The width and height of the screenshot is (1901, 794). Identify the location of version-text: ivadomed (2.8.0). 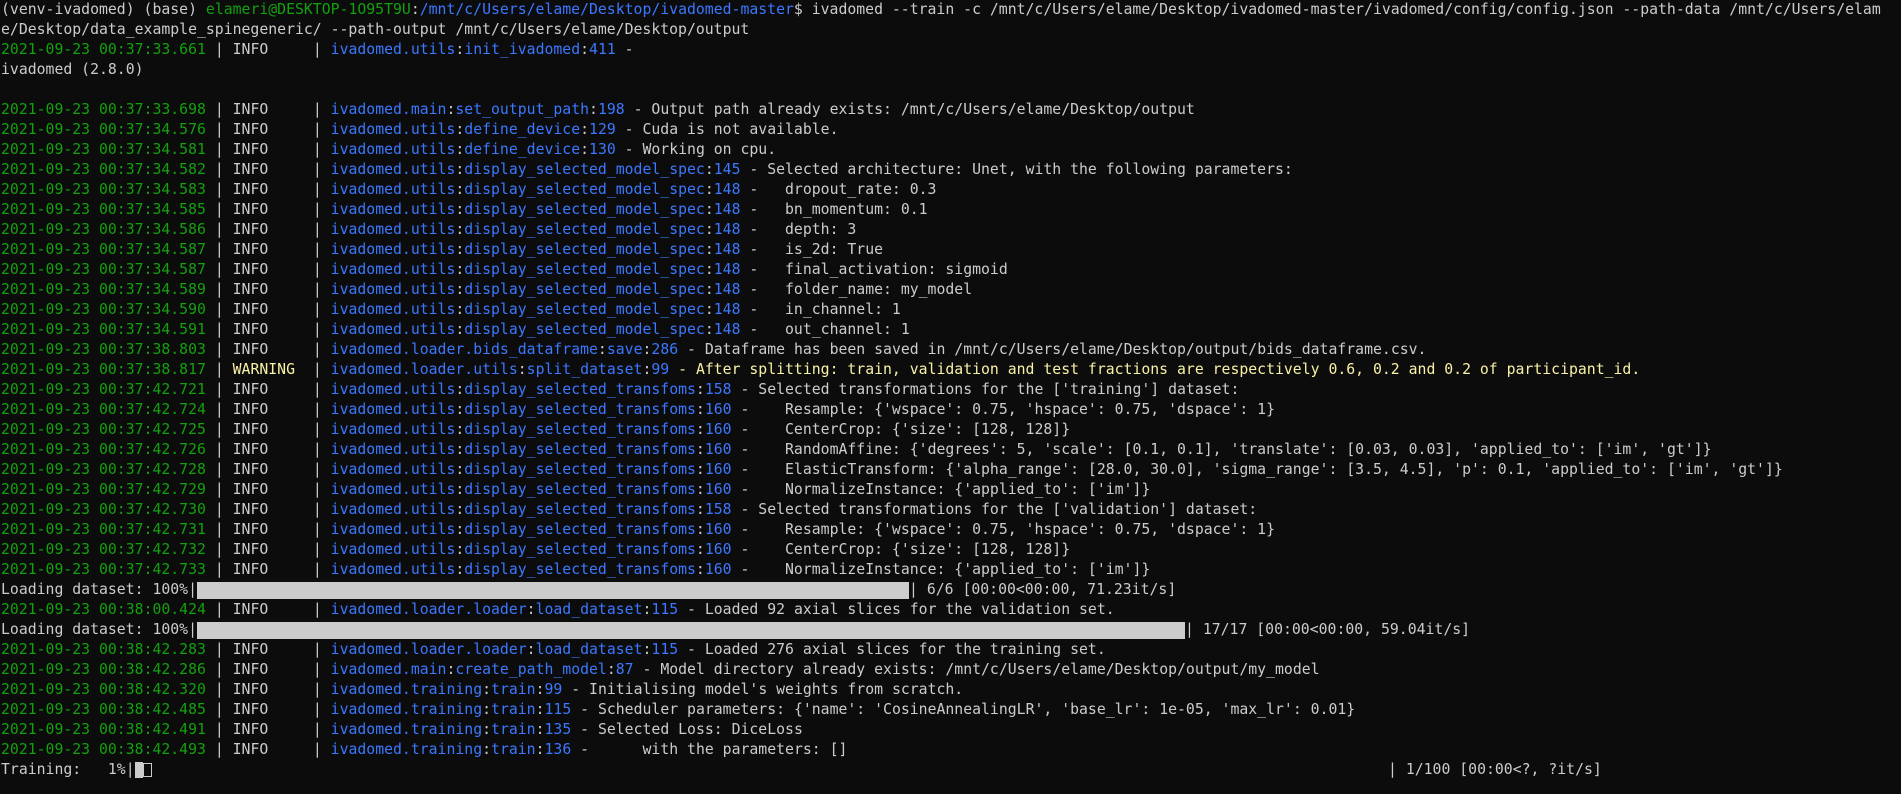
(72, 69).